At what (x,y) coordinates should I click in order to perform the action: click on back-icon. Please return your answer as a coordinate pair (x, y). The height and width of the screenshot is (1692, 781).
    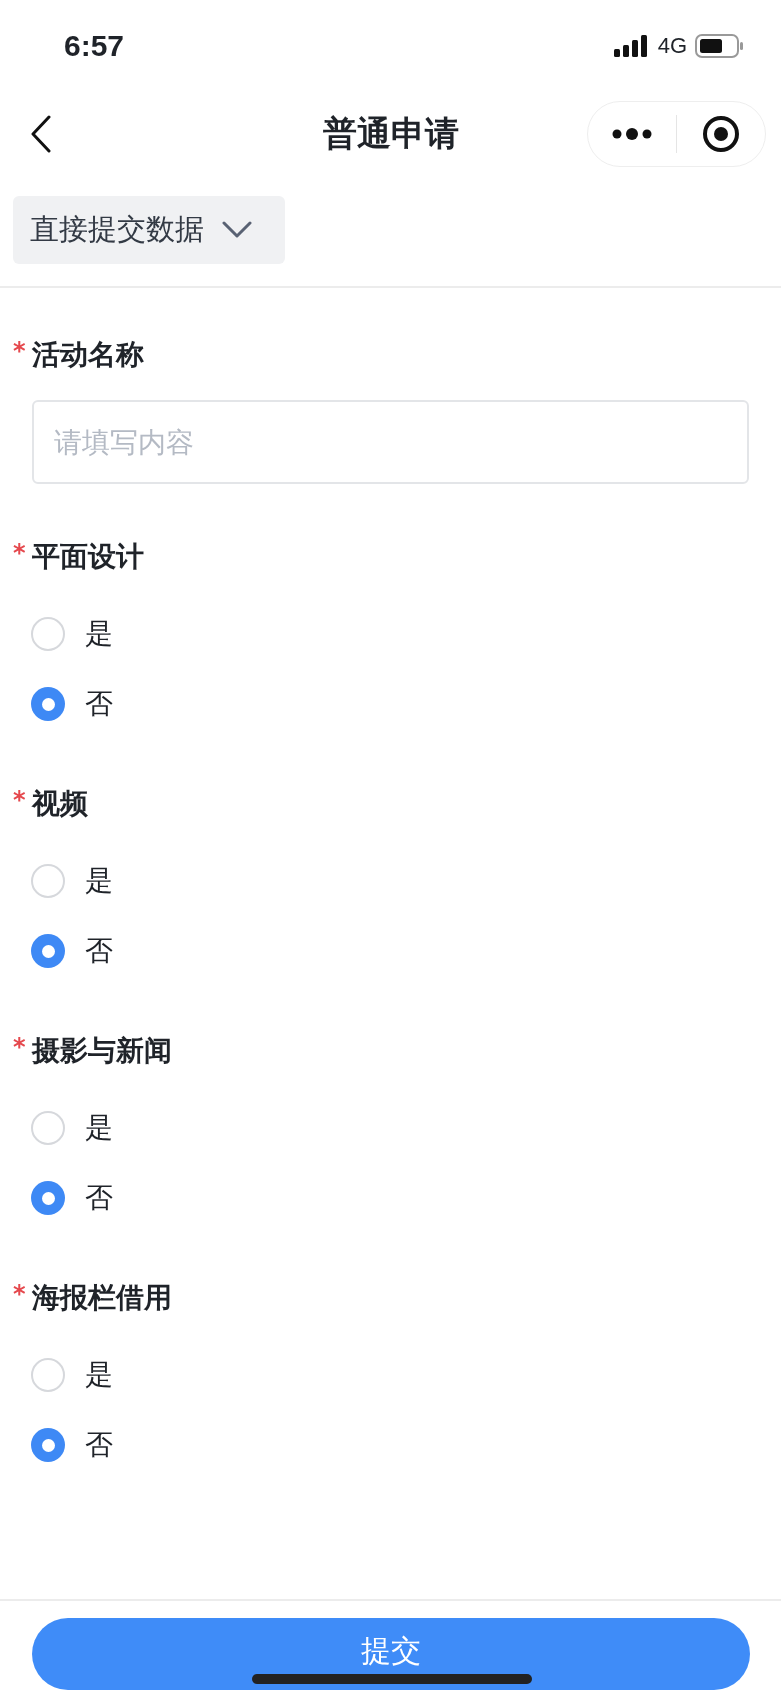
    Looking at the image, I should click on (41, 134).